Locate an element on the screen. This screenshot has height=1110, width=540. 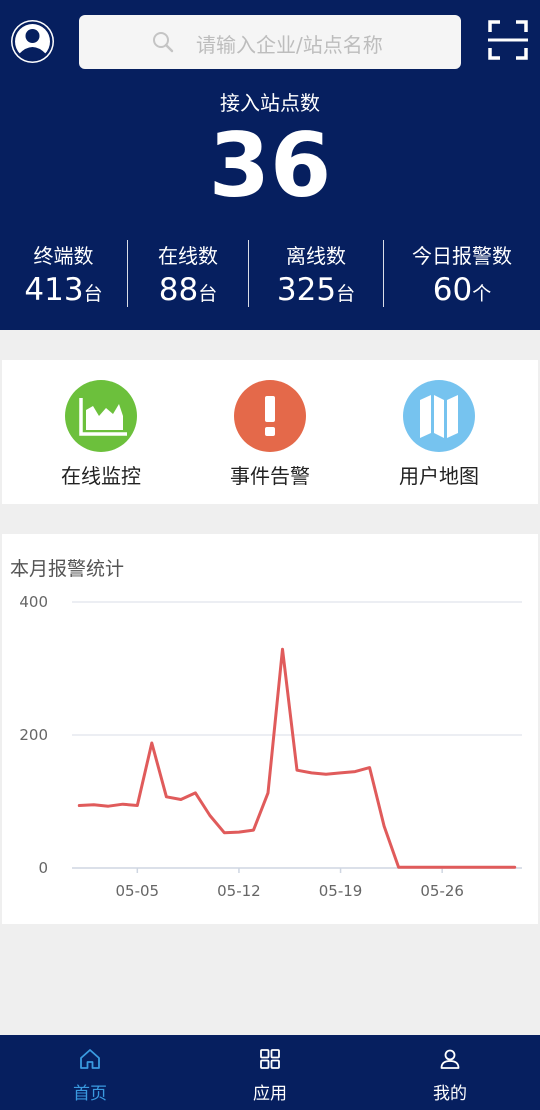
user-icon is located at coordinates (450, 1059).